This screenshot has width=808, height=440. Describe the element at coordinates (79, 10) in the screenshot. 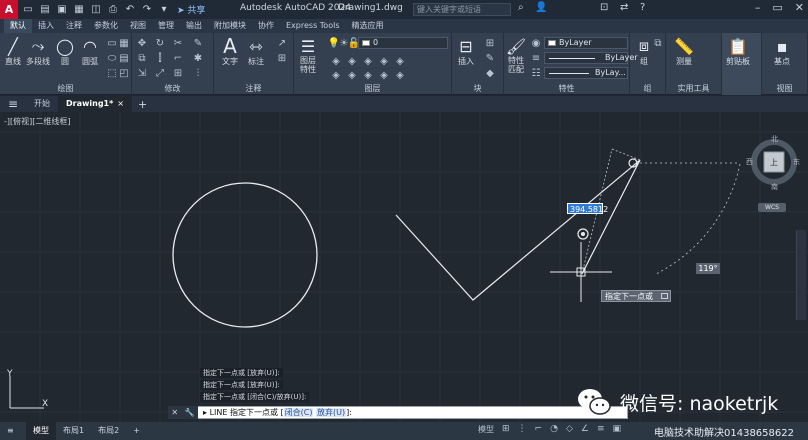

I see `save-as-icon: ▦` at that location.